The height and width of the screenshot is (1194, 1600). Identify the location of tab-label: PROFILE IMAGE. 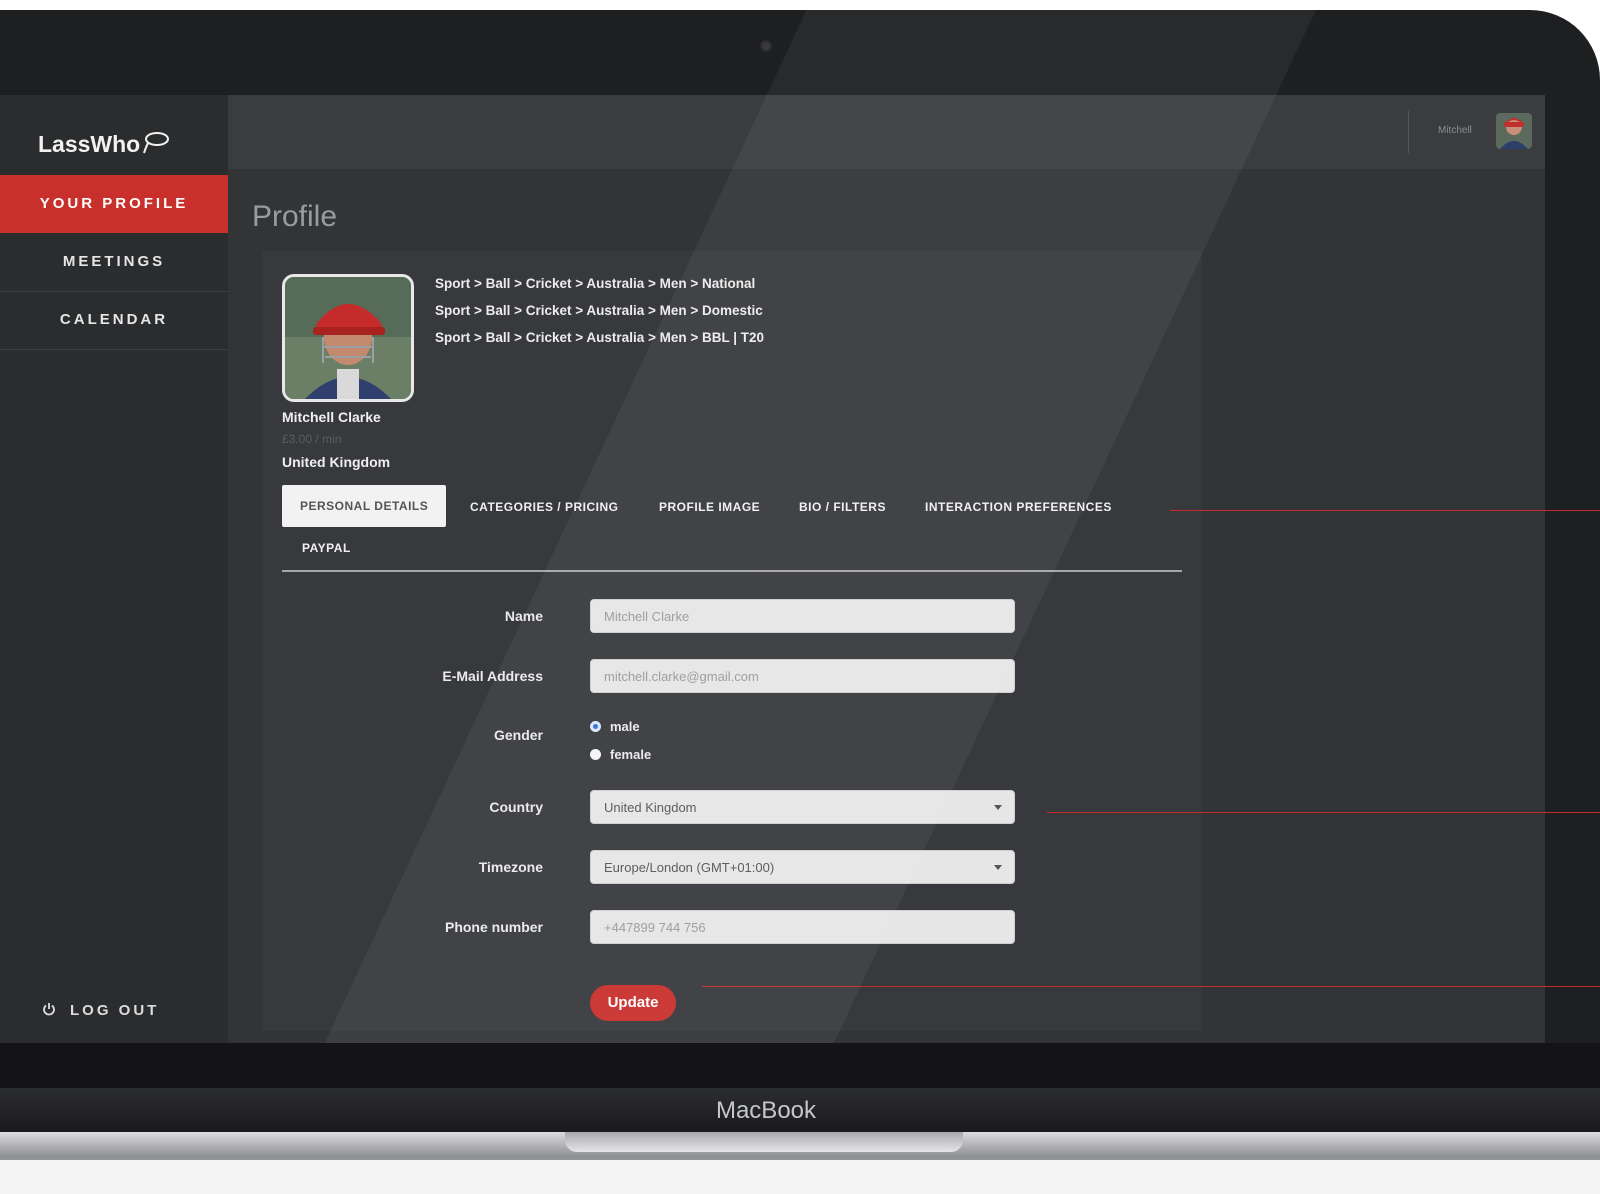
(710, 507).